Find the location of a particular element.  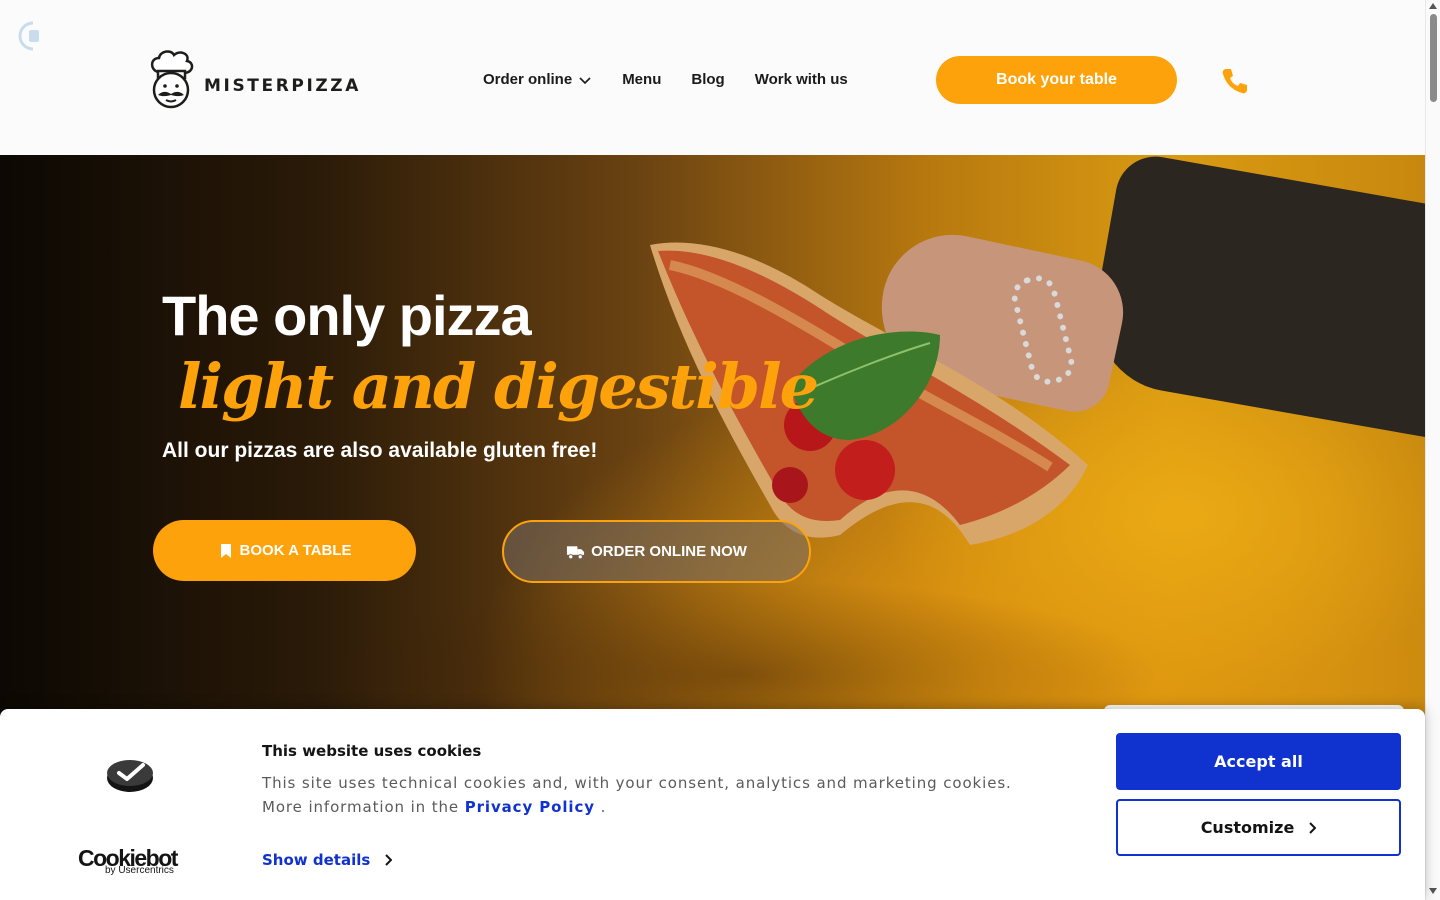

chef-logo-icon is located at coordinates (172, 79).